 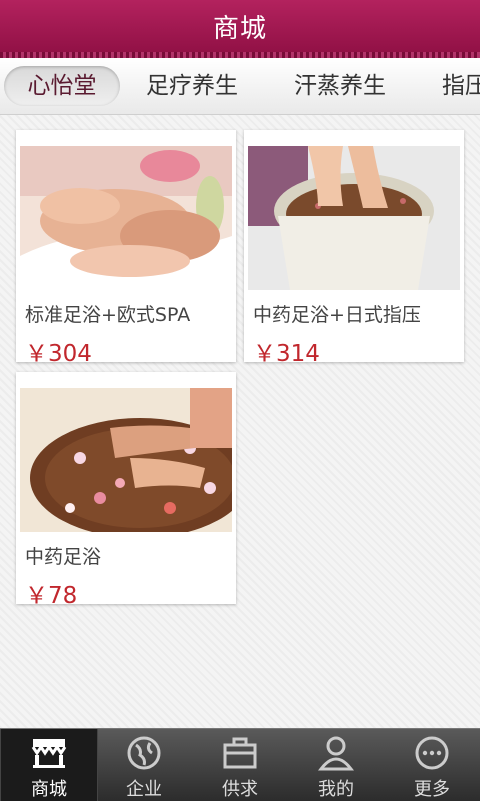 I want to click on globe-icon, so click(x=144, y=753).